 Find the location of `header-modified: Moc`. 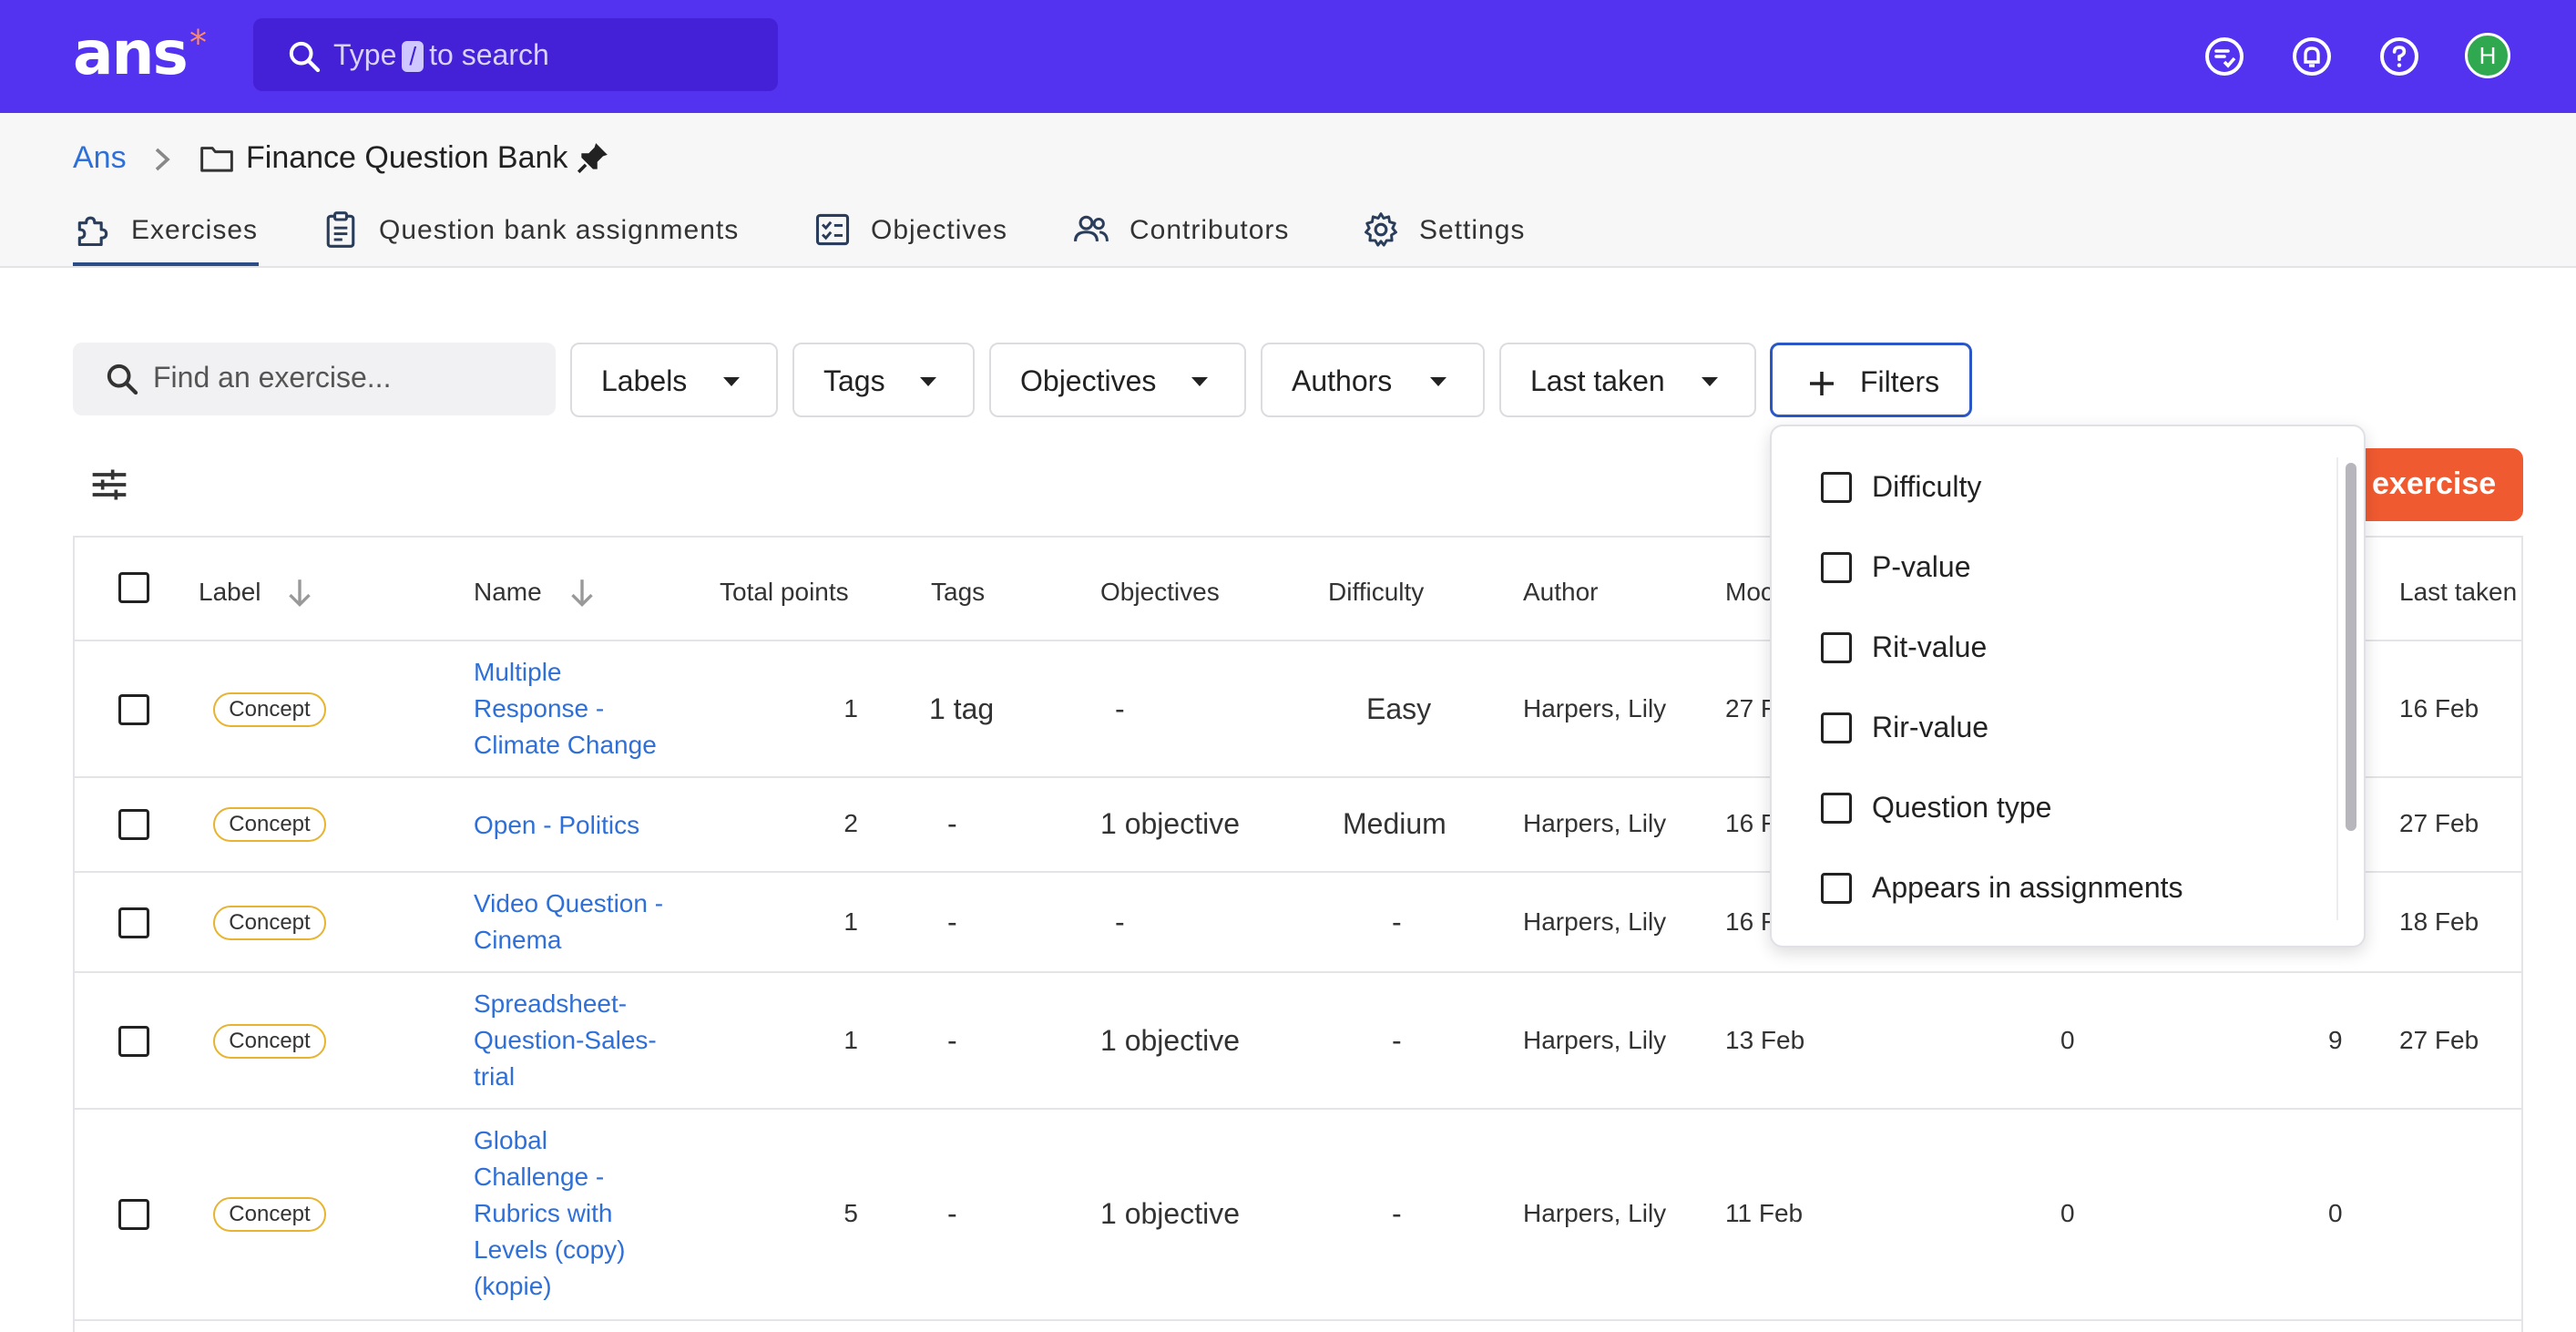

header-modified: Moc is located at coordinates (1749, 592).